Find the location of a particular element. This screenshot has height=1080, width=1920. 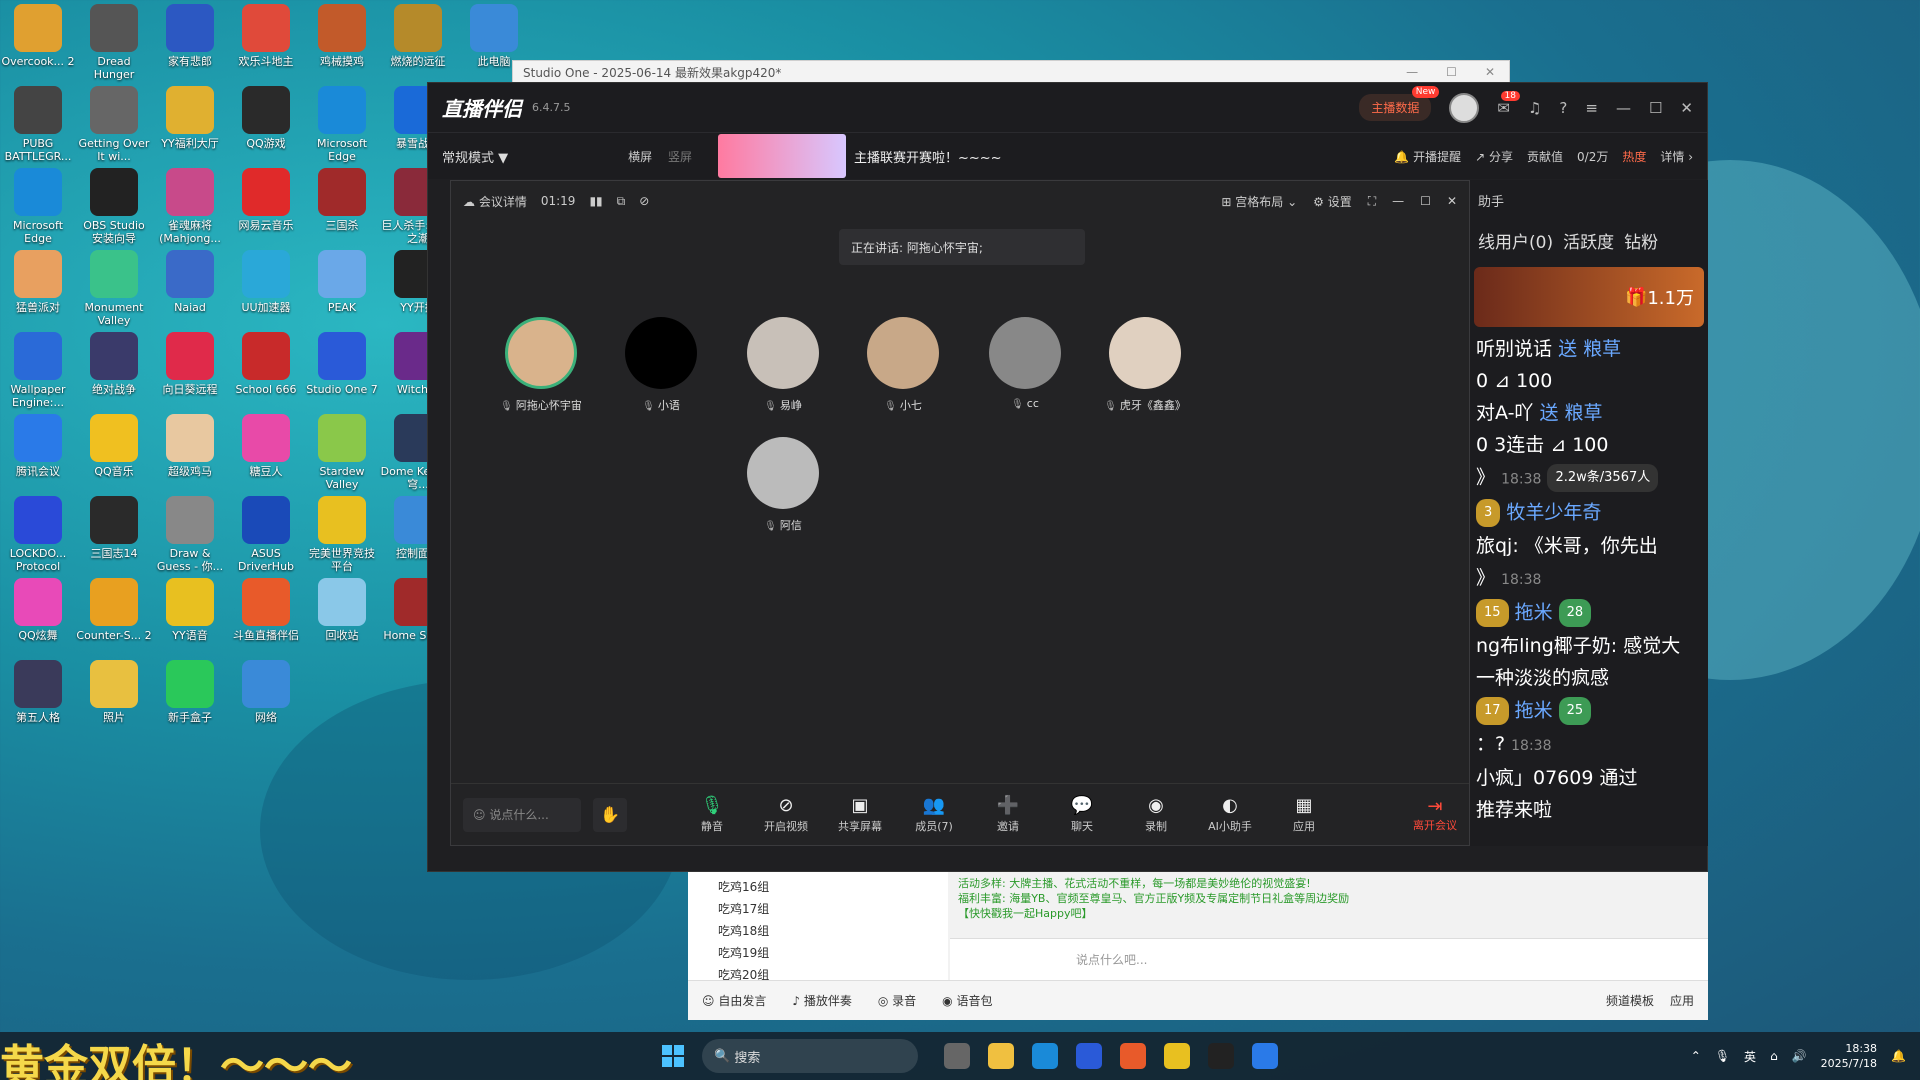

desktop-icon: 此电脑 is located at coordinates (494, 36).